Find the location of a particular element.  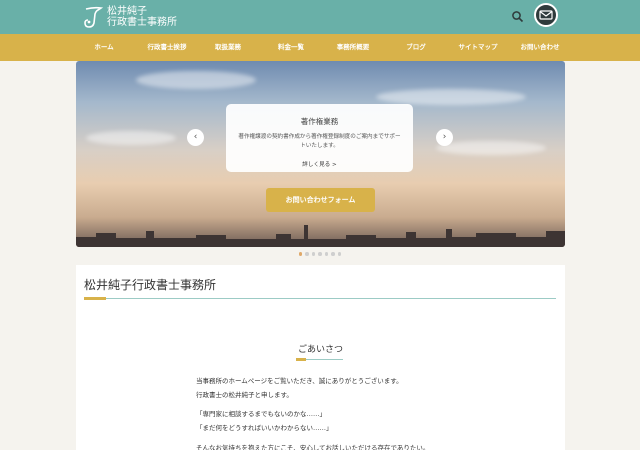

header-bar: 松井純子 行政書士事務所 is located at coordinates (320, 17).